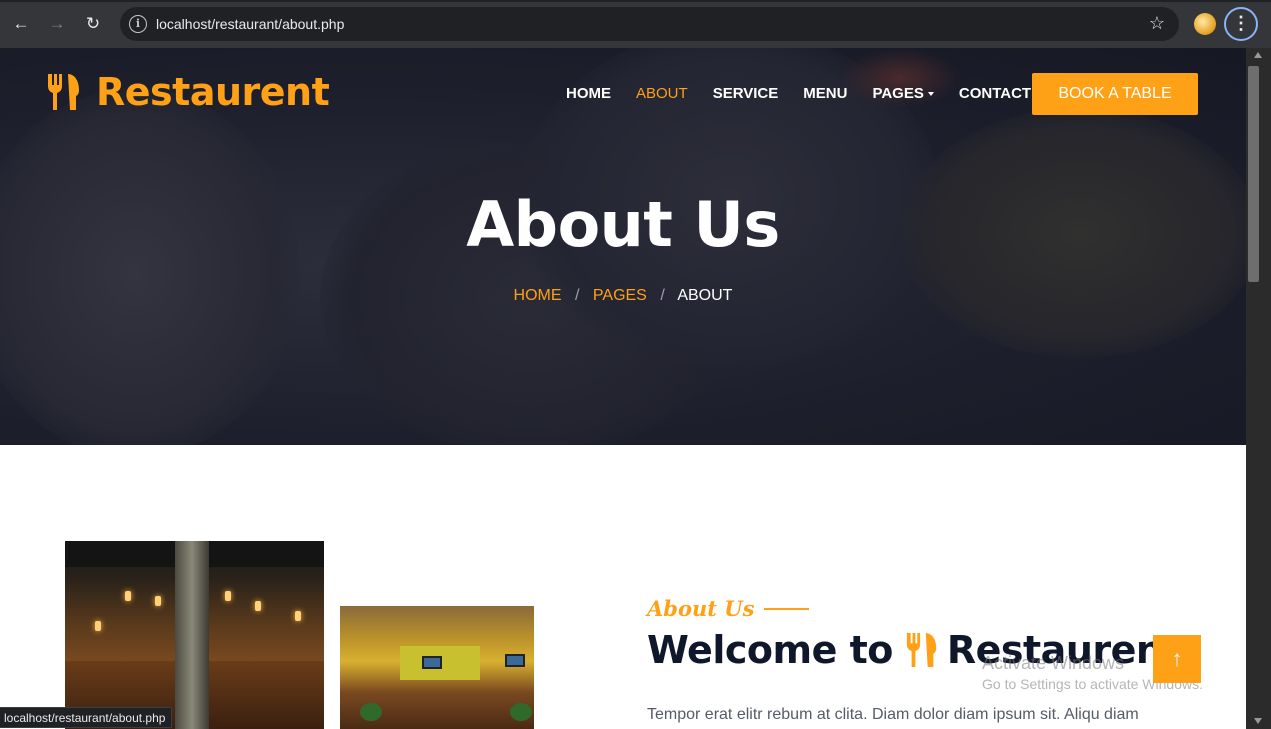 The image size is (1271, 729). I want to click on scroll-down-icon, so click(1258, 721).